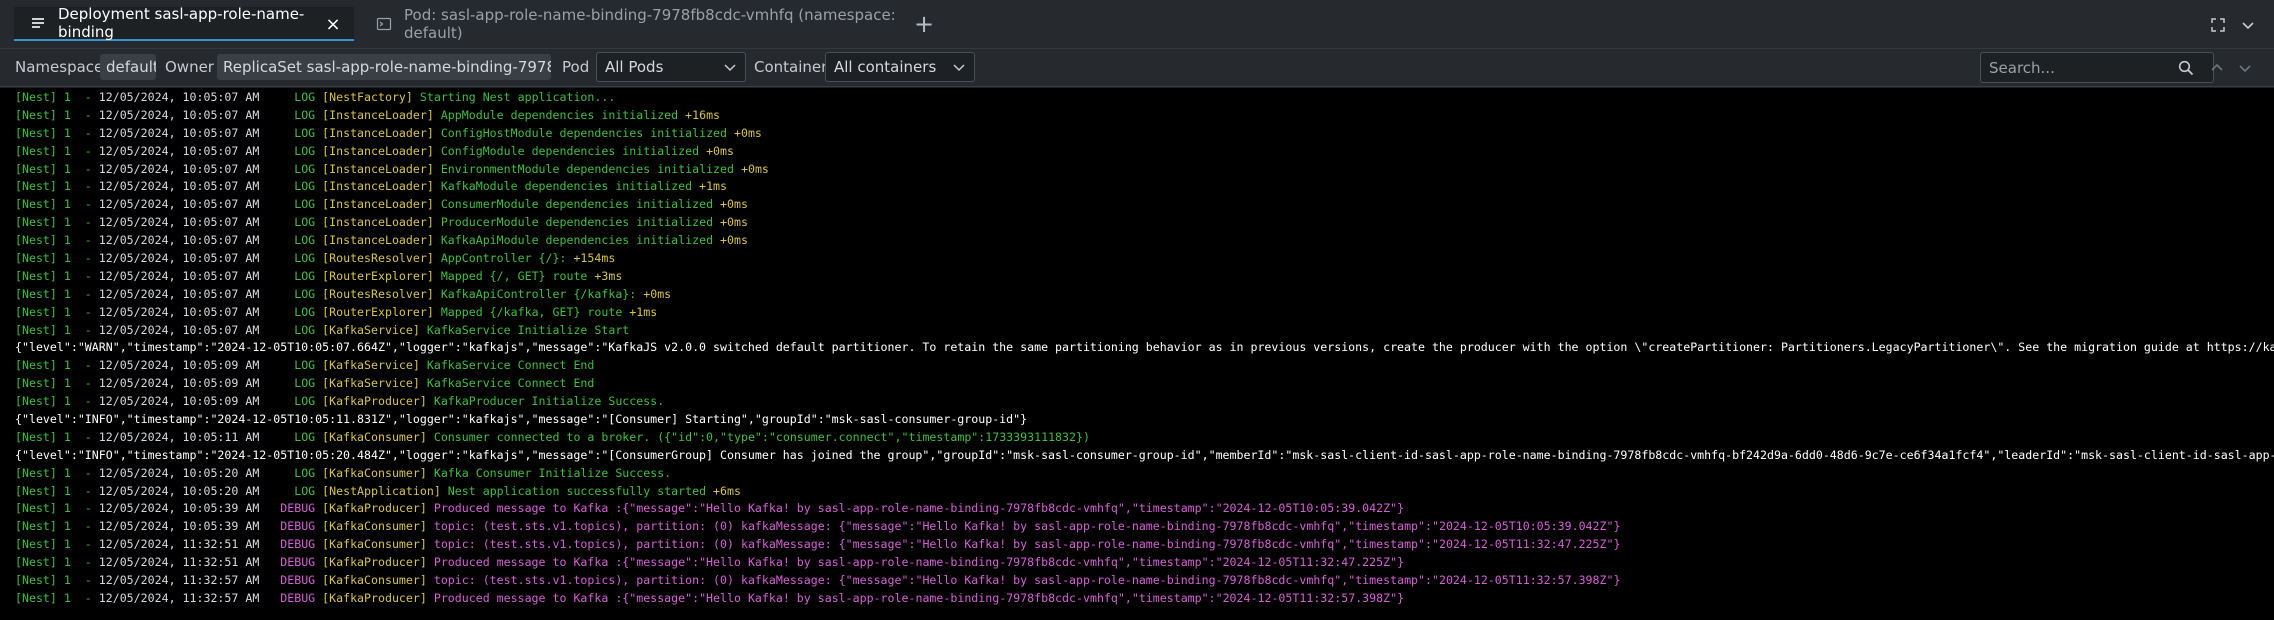  Describe the element at coordinates (528, 311) in the screenshot. I see `log-message: Mapped {/kafka, GET} route` at that location.